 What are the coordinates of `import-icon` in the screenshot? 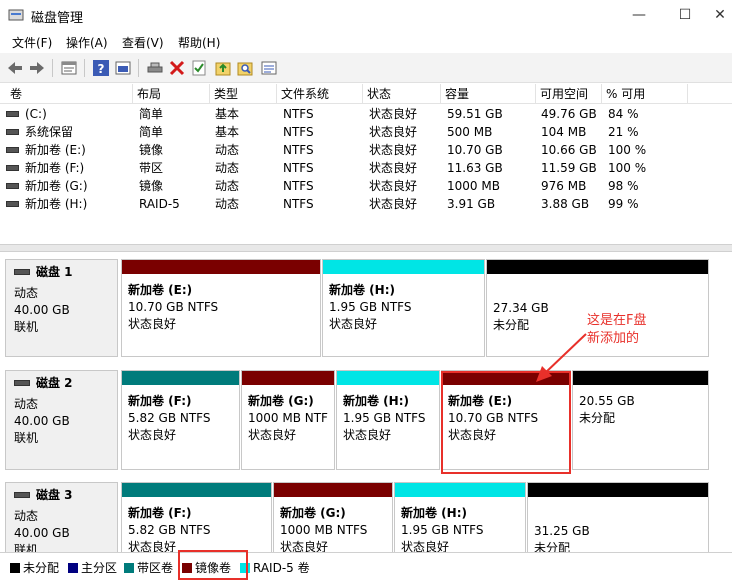 It's located at (223, 68).